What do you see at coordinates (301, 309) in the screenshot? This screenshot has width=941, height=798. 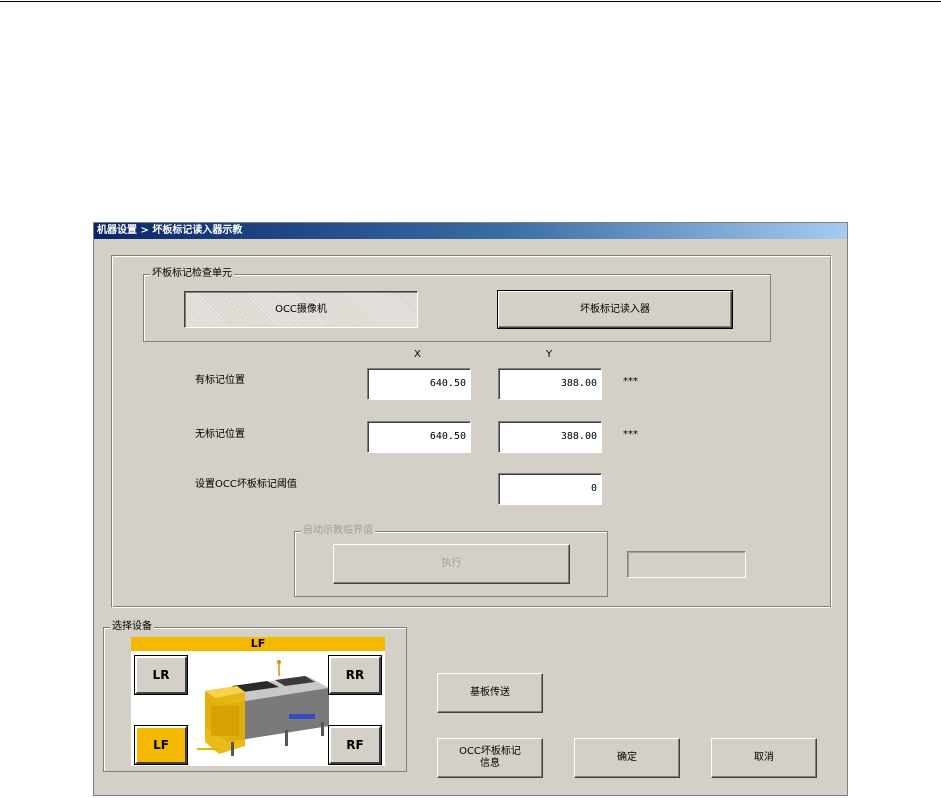 I see `occ-camera-button: OCC摄像机` at bounding box center [301, 309].